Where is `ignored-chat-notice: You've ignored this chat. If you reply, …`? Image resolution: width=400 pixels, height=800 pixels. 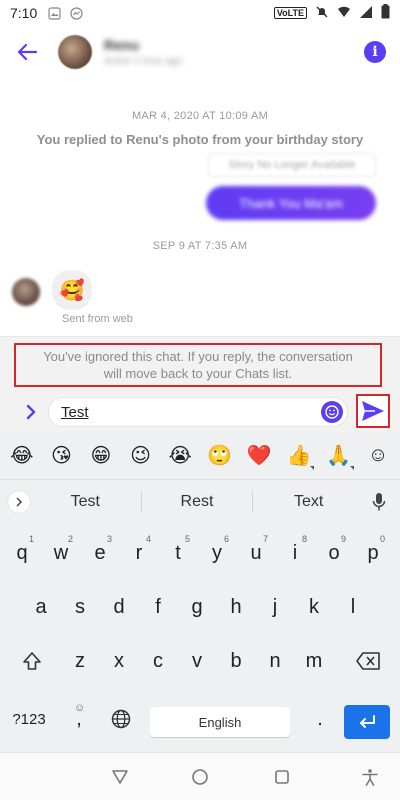 ignored-chat-notice: You've ignored this chat. If you reply, … is located at coordinates (198, 365).